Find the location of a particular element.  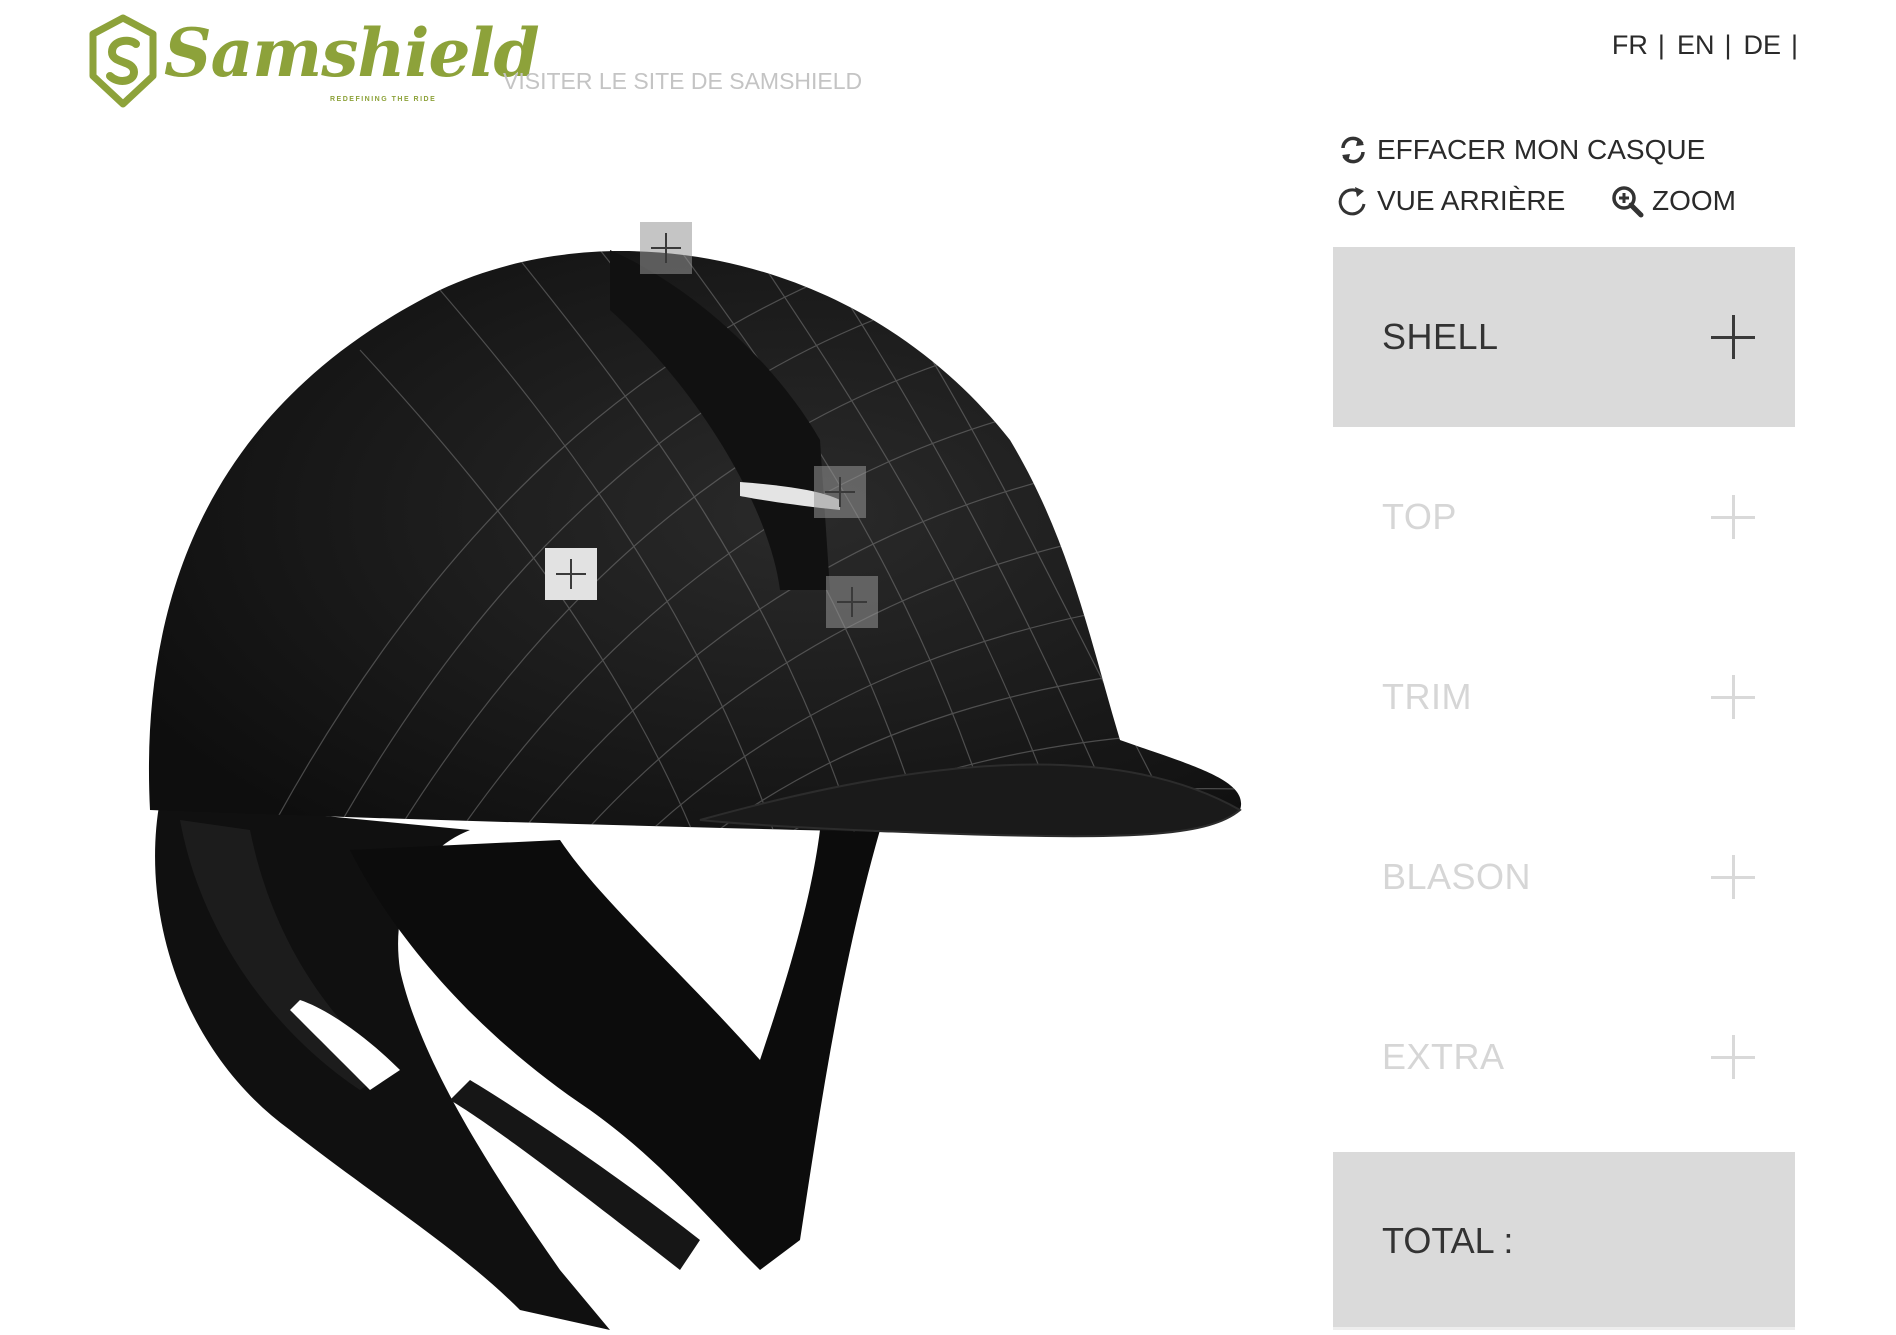

hotspot-trim is located at coordinates (852, 602).